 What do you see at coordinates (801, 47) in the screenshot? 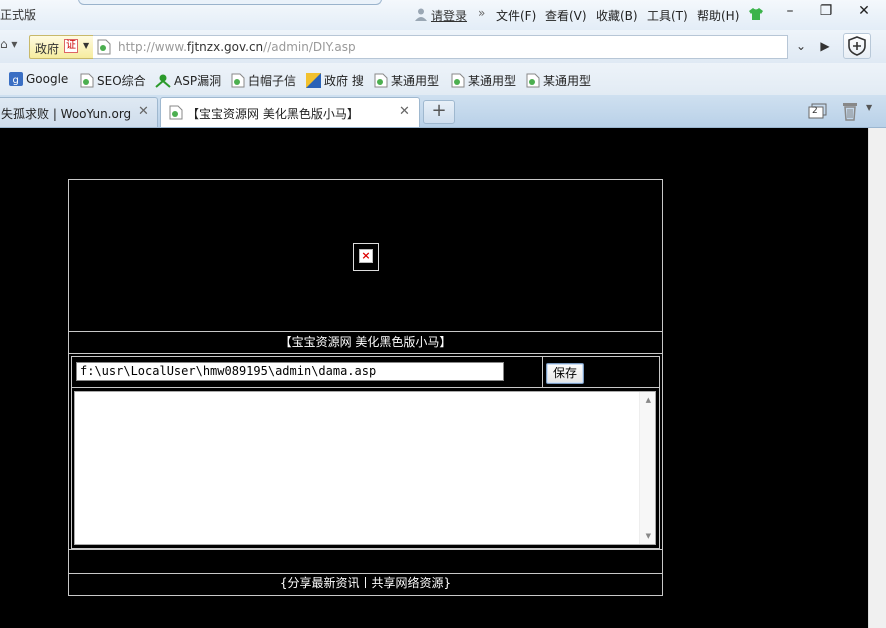
I see `url-history-dropdown-icon: ⌄` at bounding box center [801, 47].